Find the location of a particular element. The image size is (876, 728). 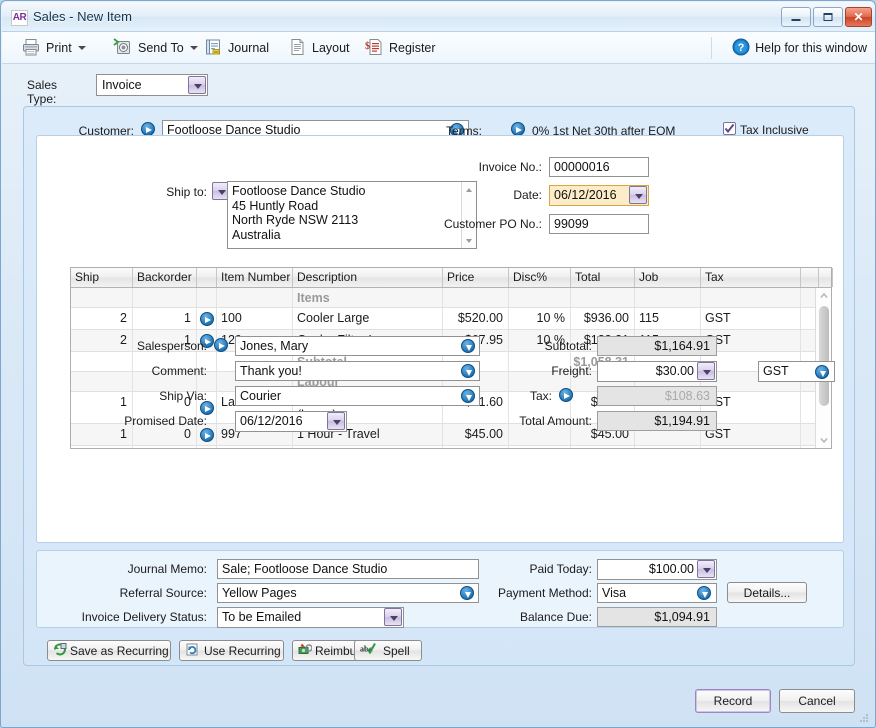

date-field: 06/12/2016 is located at coordinates (599, 195).